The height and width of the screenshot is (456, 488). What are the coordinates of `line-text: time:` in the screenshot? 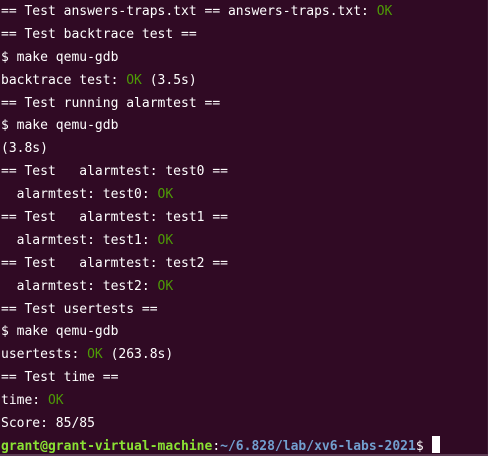 It's located at (24, 401).